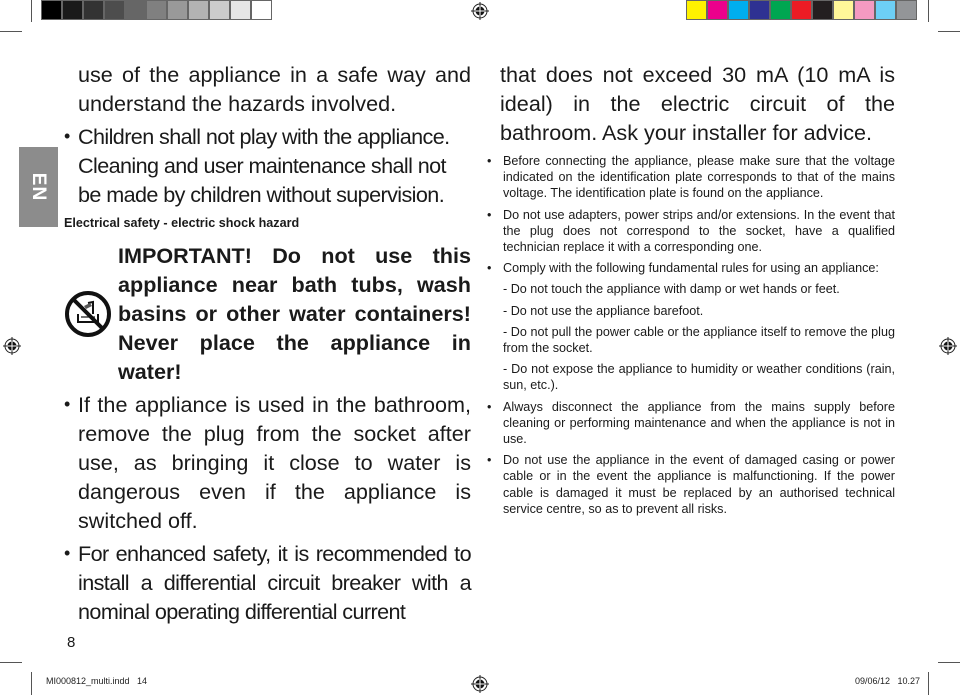  What do you see at coordinates (71, 642) in the screenshot?
I see `page-number: 8` at bounding box center [71, 642].